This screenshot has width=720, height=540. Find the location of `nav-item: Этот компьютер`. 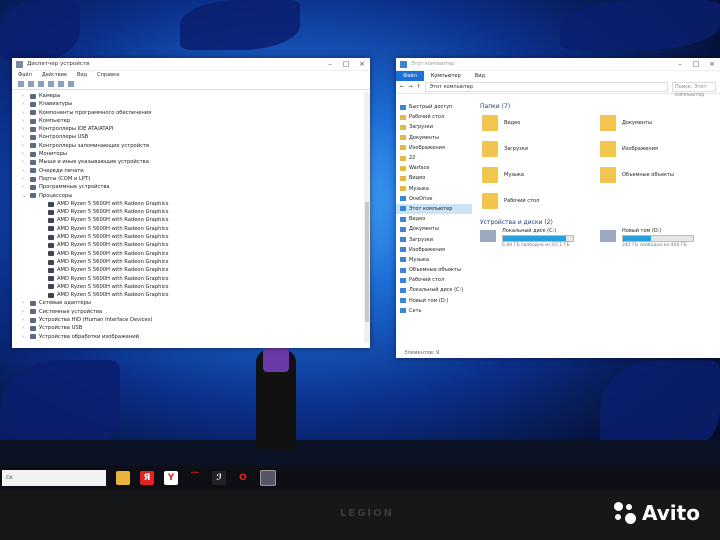

nav-item: Этот компьютер is located at coordinates (434, 209).